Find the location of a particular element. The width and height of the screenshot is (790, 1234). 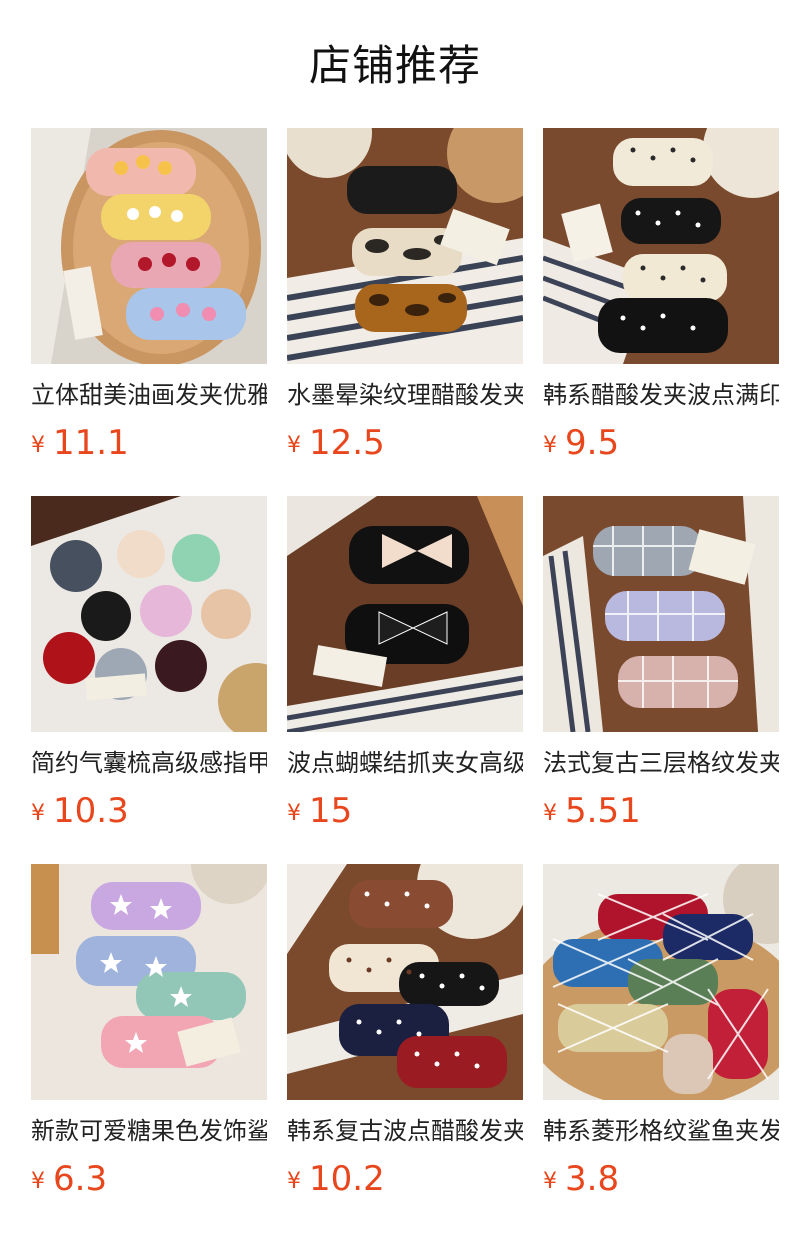

price-amount: 12.5 is located at coordinates (347, 443).